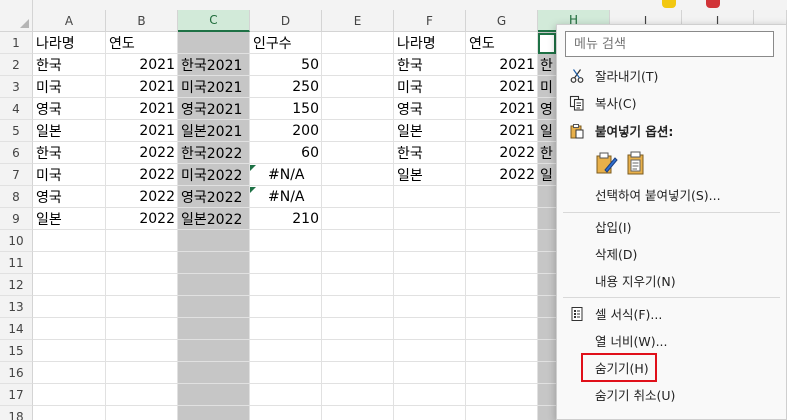  What do you see at coordinates (69, 109) in the screenshot?
I see `cell-a4: 영국` at bounding box center [69, 109].